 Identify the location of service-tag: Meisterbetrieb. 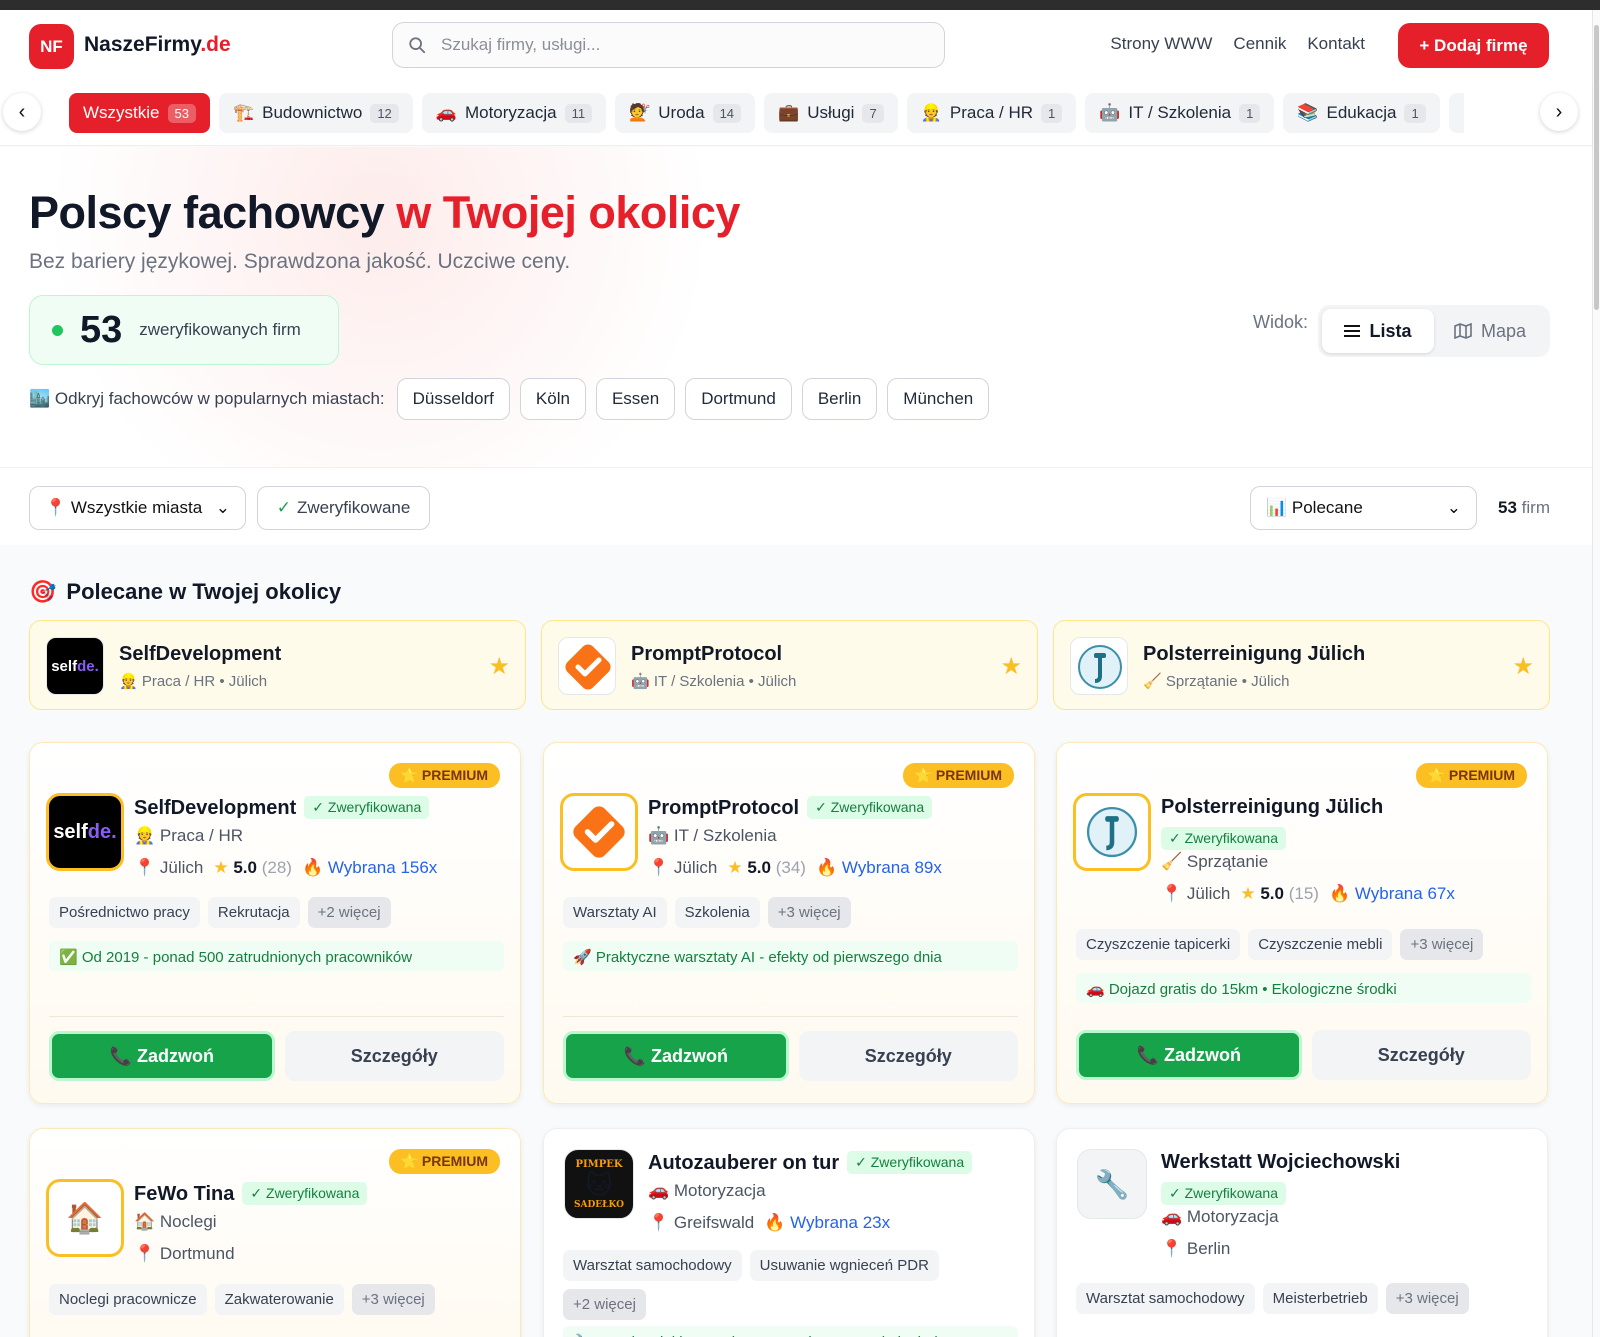
(1320, 1298).